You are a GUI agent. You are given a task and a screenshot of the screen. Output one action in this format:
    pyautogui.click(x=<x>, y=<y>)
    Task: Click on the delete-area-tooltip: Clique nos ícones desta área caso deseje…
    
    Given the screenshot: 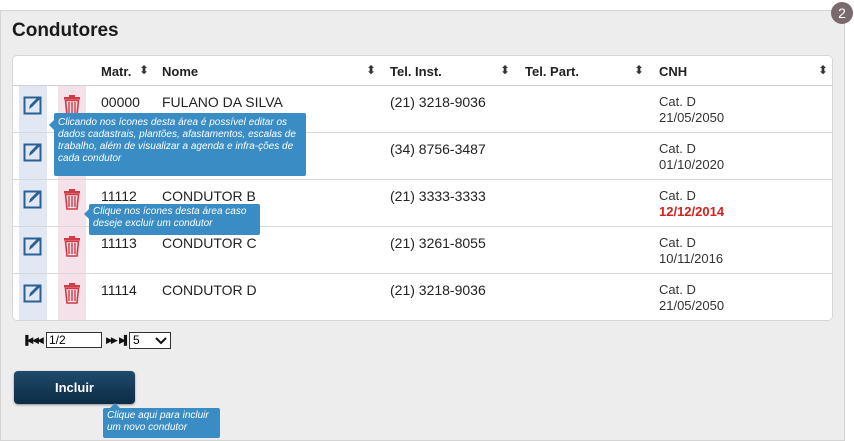 What is the action you would take?
    pyautogui.click(x=172, y=219)
    